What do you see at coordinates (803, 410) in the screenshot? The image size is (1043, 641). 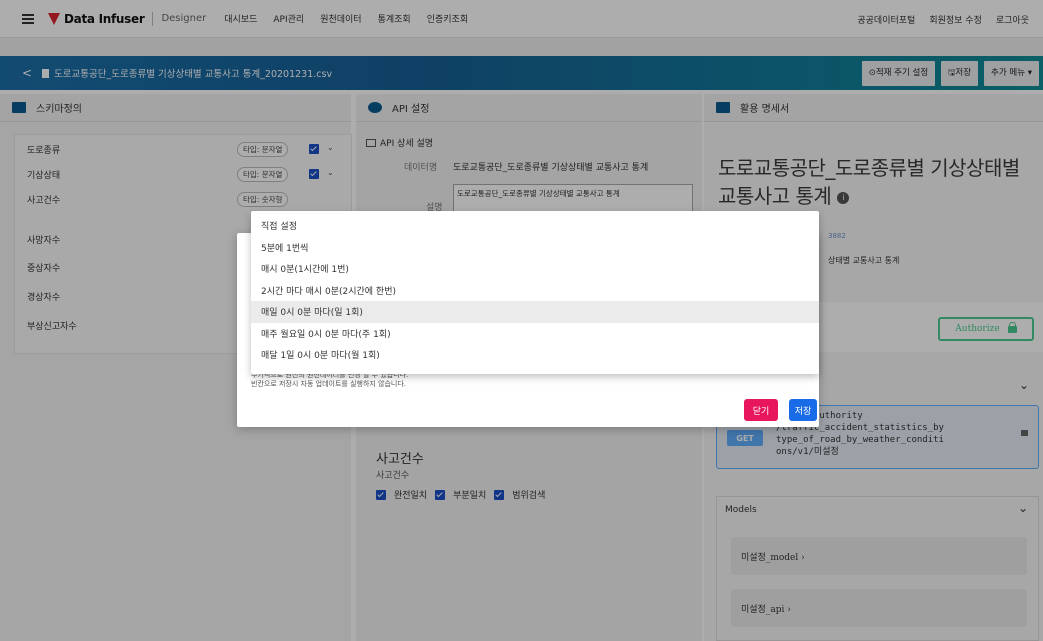 I see `modal-save-button: 저장` at bounding box center [803, 410].